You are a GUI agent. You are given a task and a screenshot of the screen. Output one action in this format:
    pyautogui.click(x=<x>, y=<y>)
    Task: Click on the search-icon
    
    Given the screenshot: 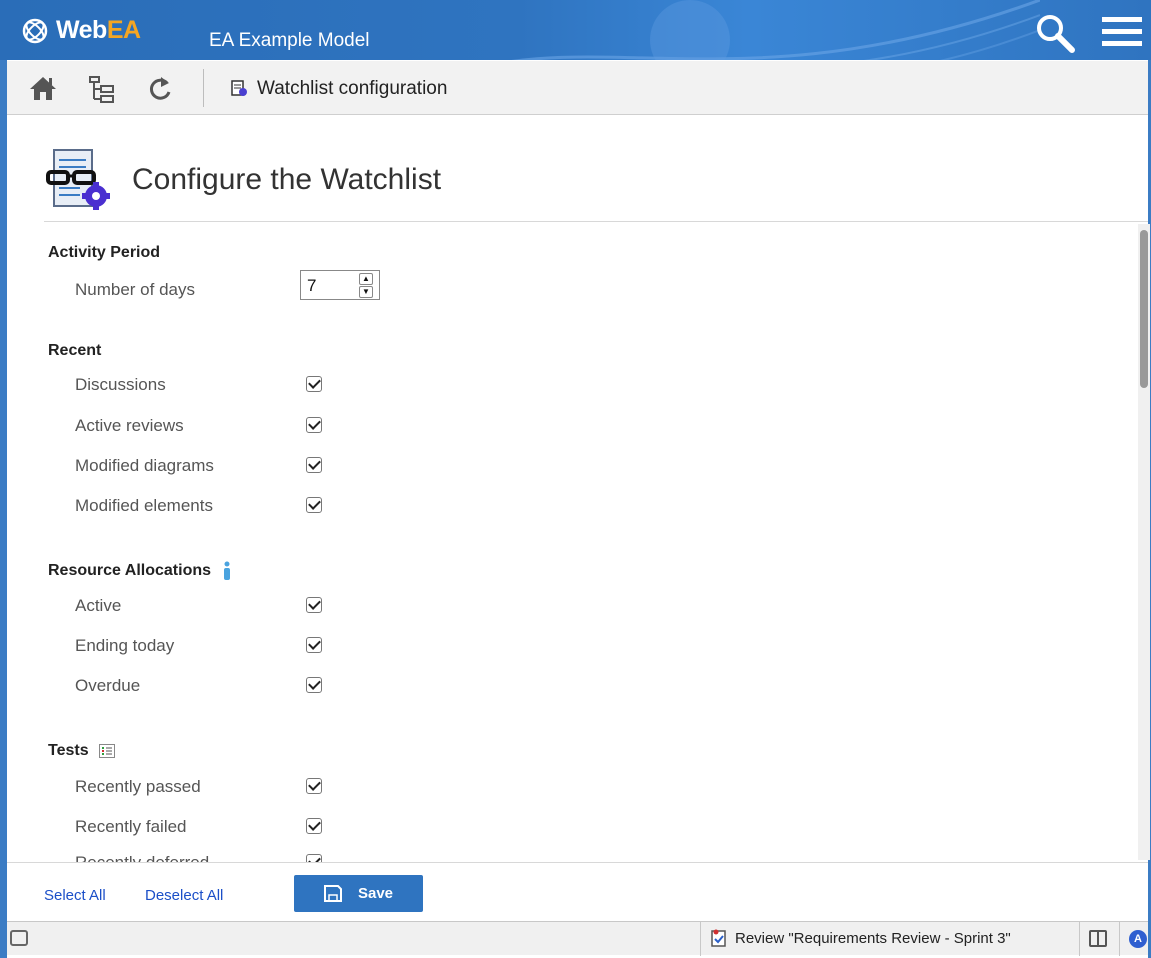 What is the action you would take?
    pyautogui.click(x=1056, y=34)
    